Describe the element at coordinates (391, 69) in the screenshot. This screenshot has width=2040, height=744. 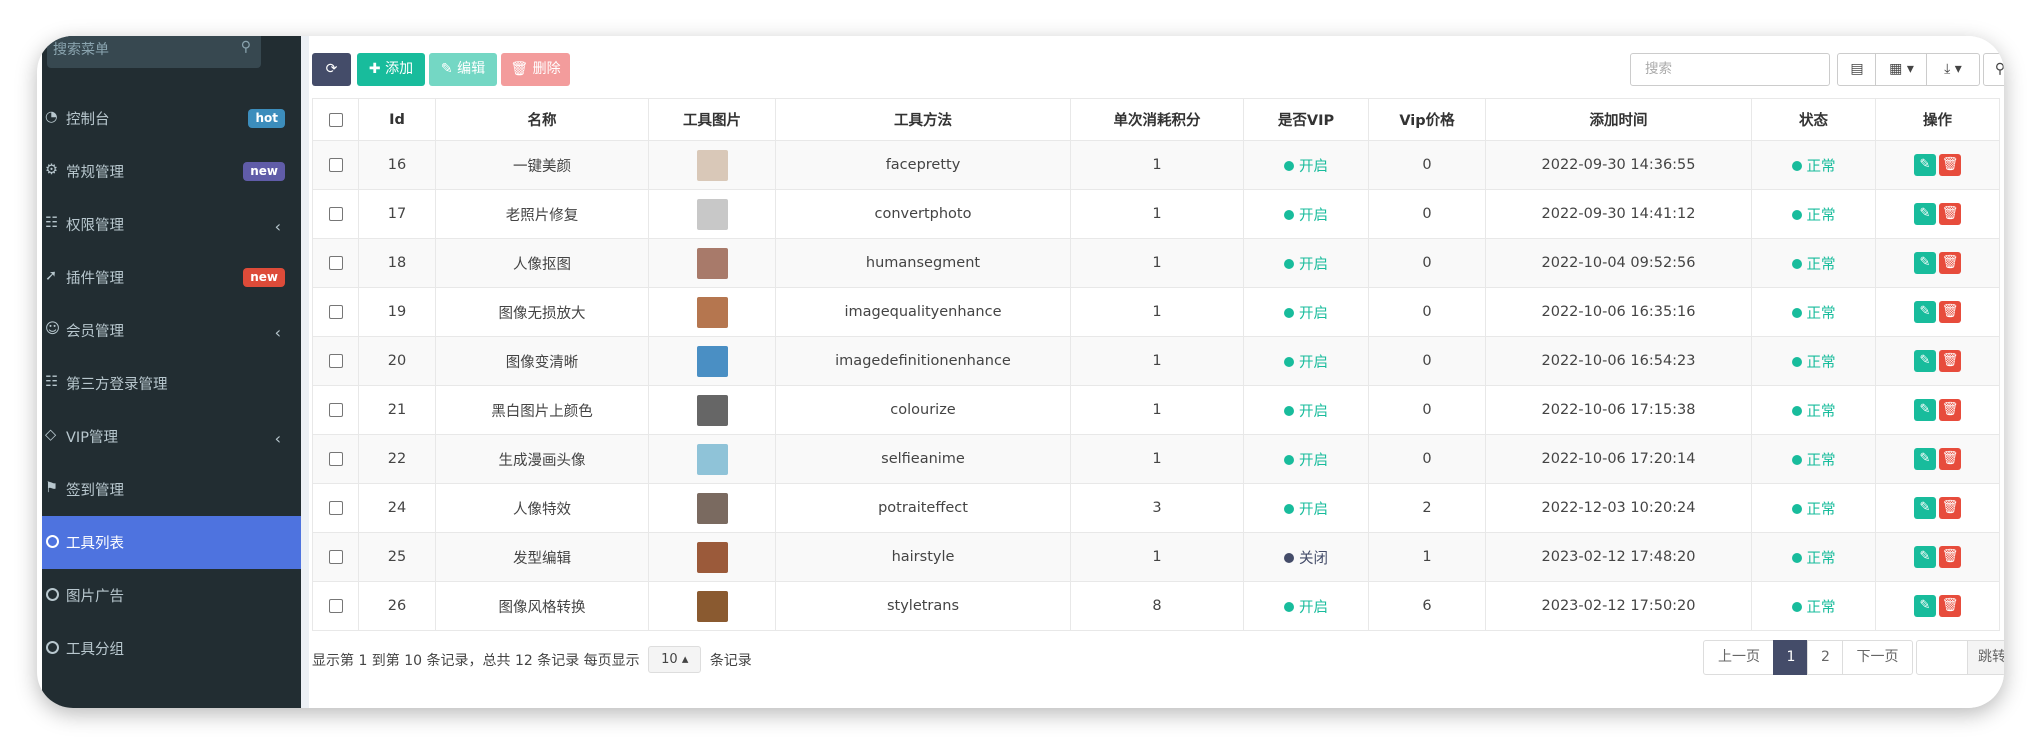
I see `add-button: ✚ 添加` at that location.